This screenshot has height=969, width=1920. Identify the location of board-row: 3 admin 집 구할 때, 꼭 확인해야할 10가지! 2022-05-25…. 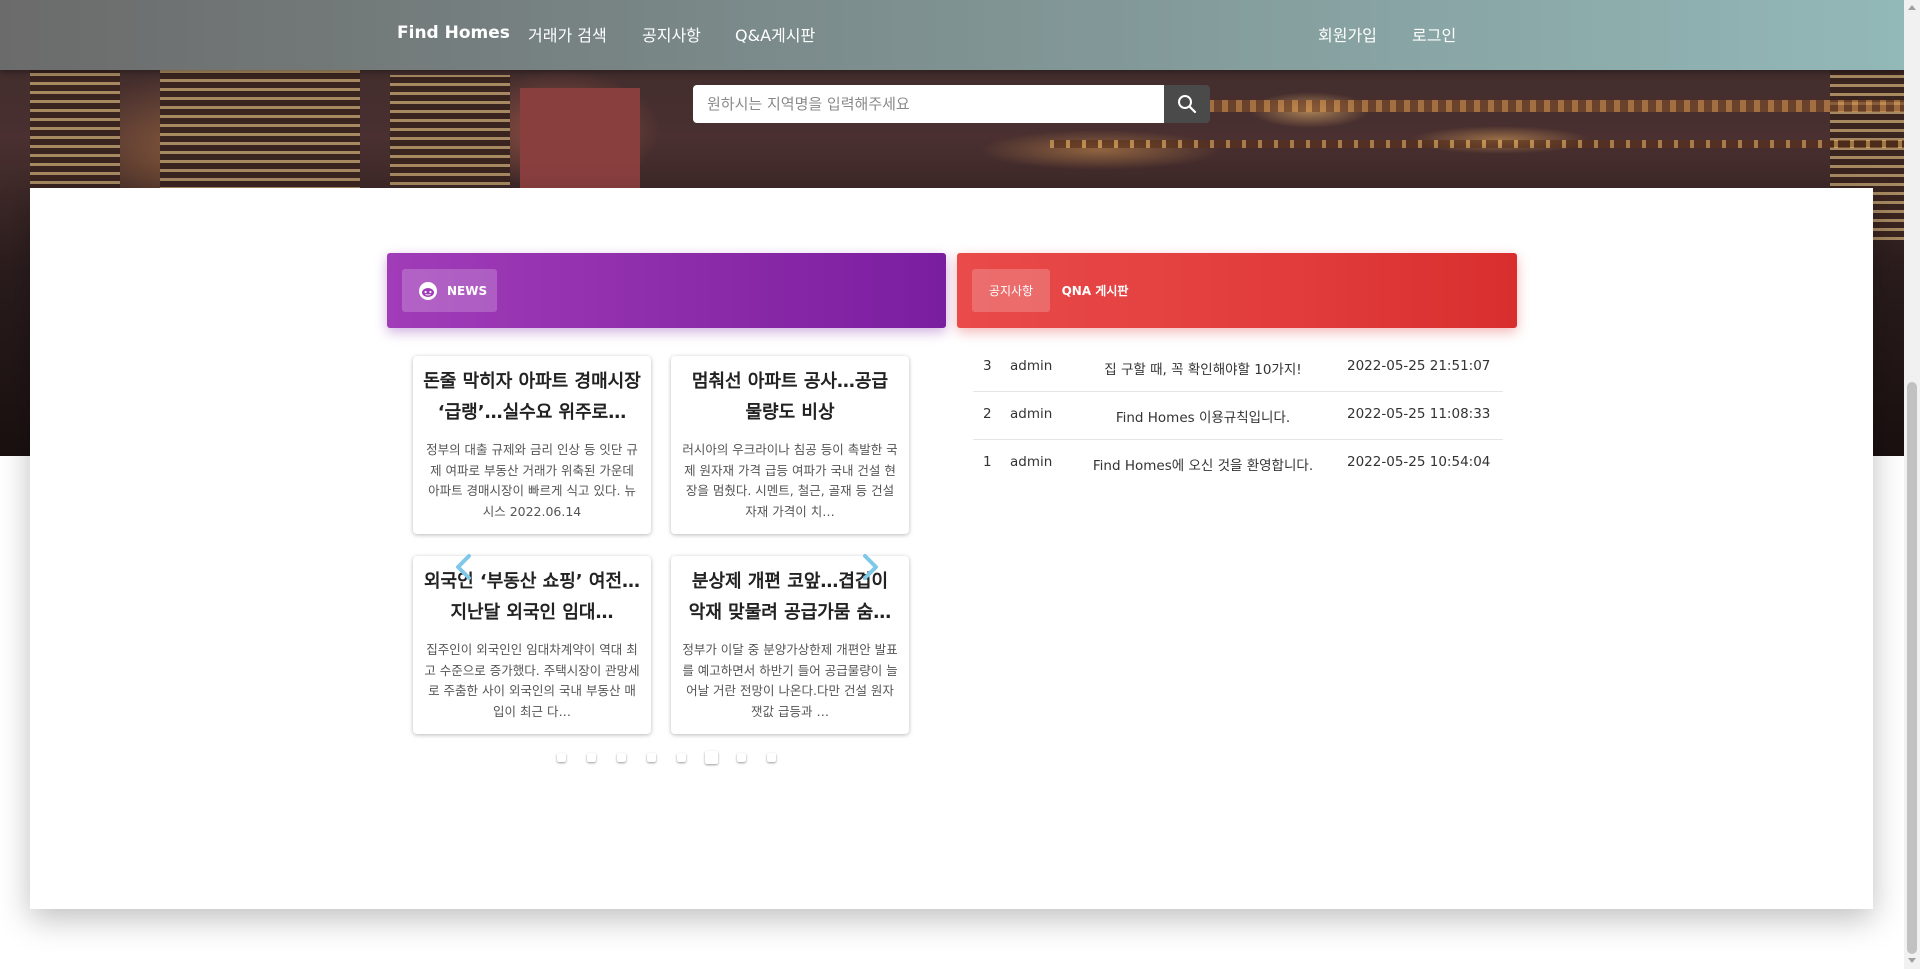
(1238, 368).